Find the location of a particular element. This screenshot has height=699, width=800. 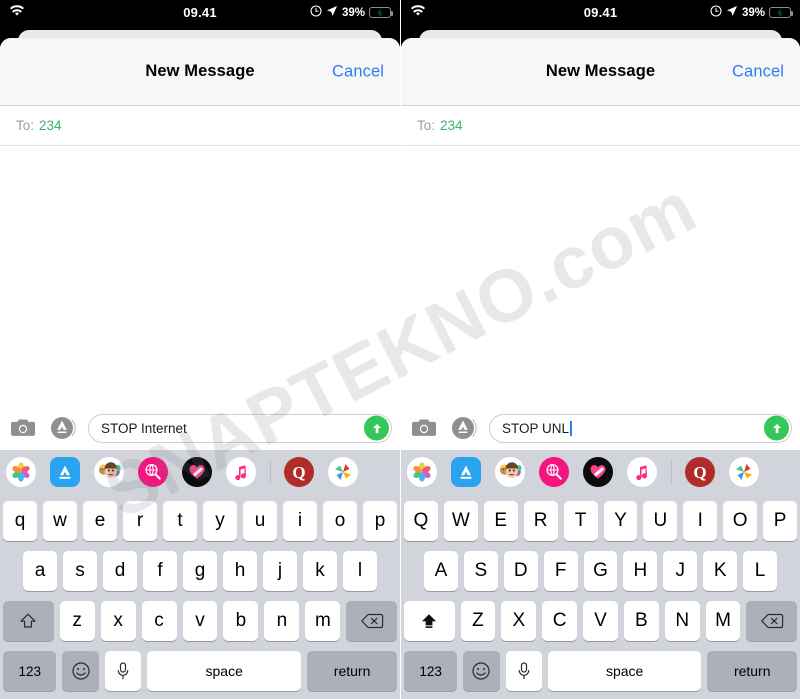

key-c: C is located at coordinates (560, 621).